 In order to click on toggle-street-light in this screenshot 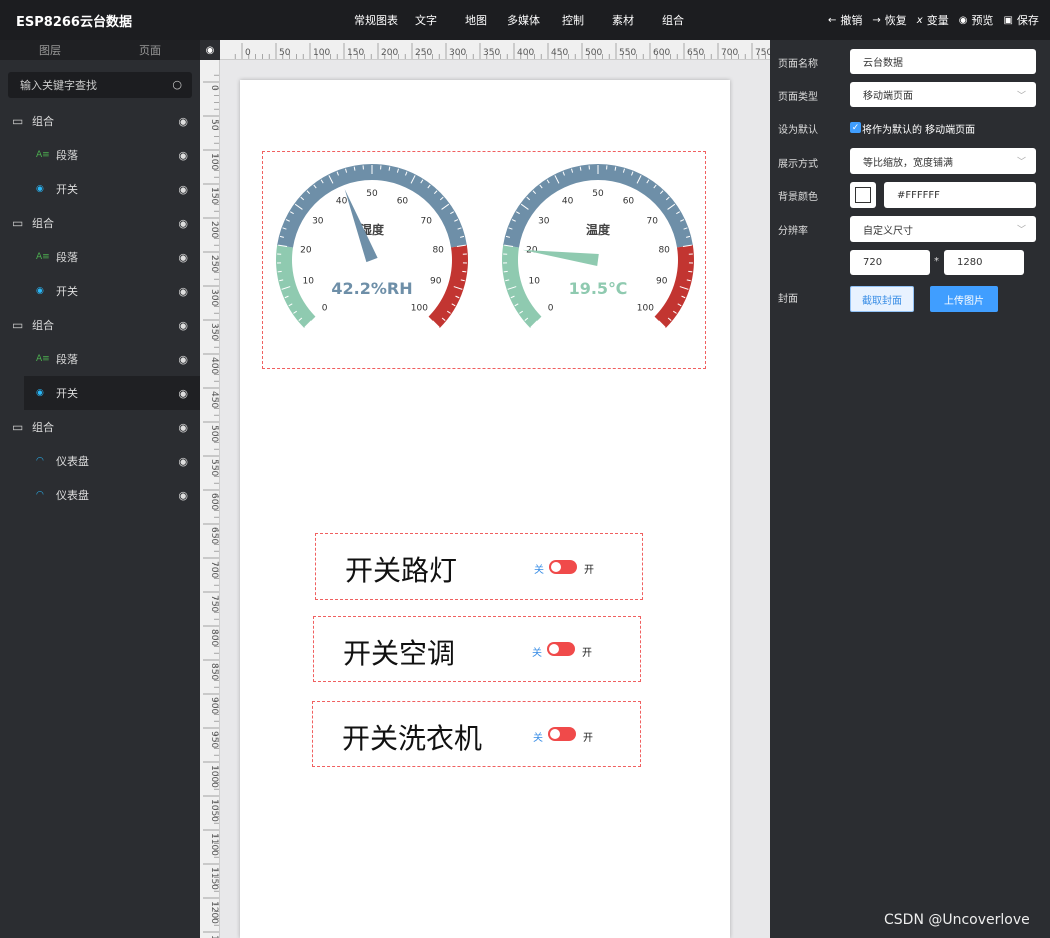, I will do `click(563, 567)`.